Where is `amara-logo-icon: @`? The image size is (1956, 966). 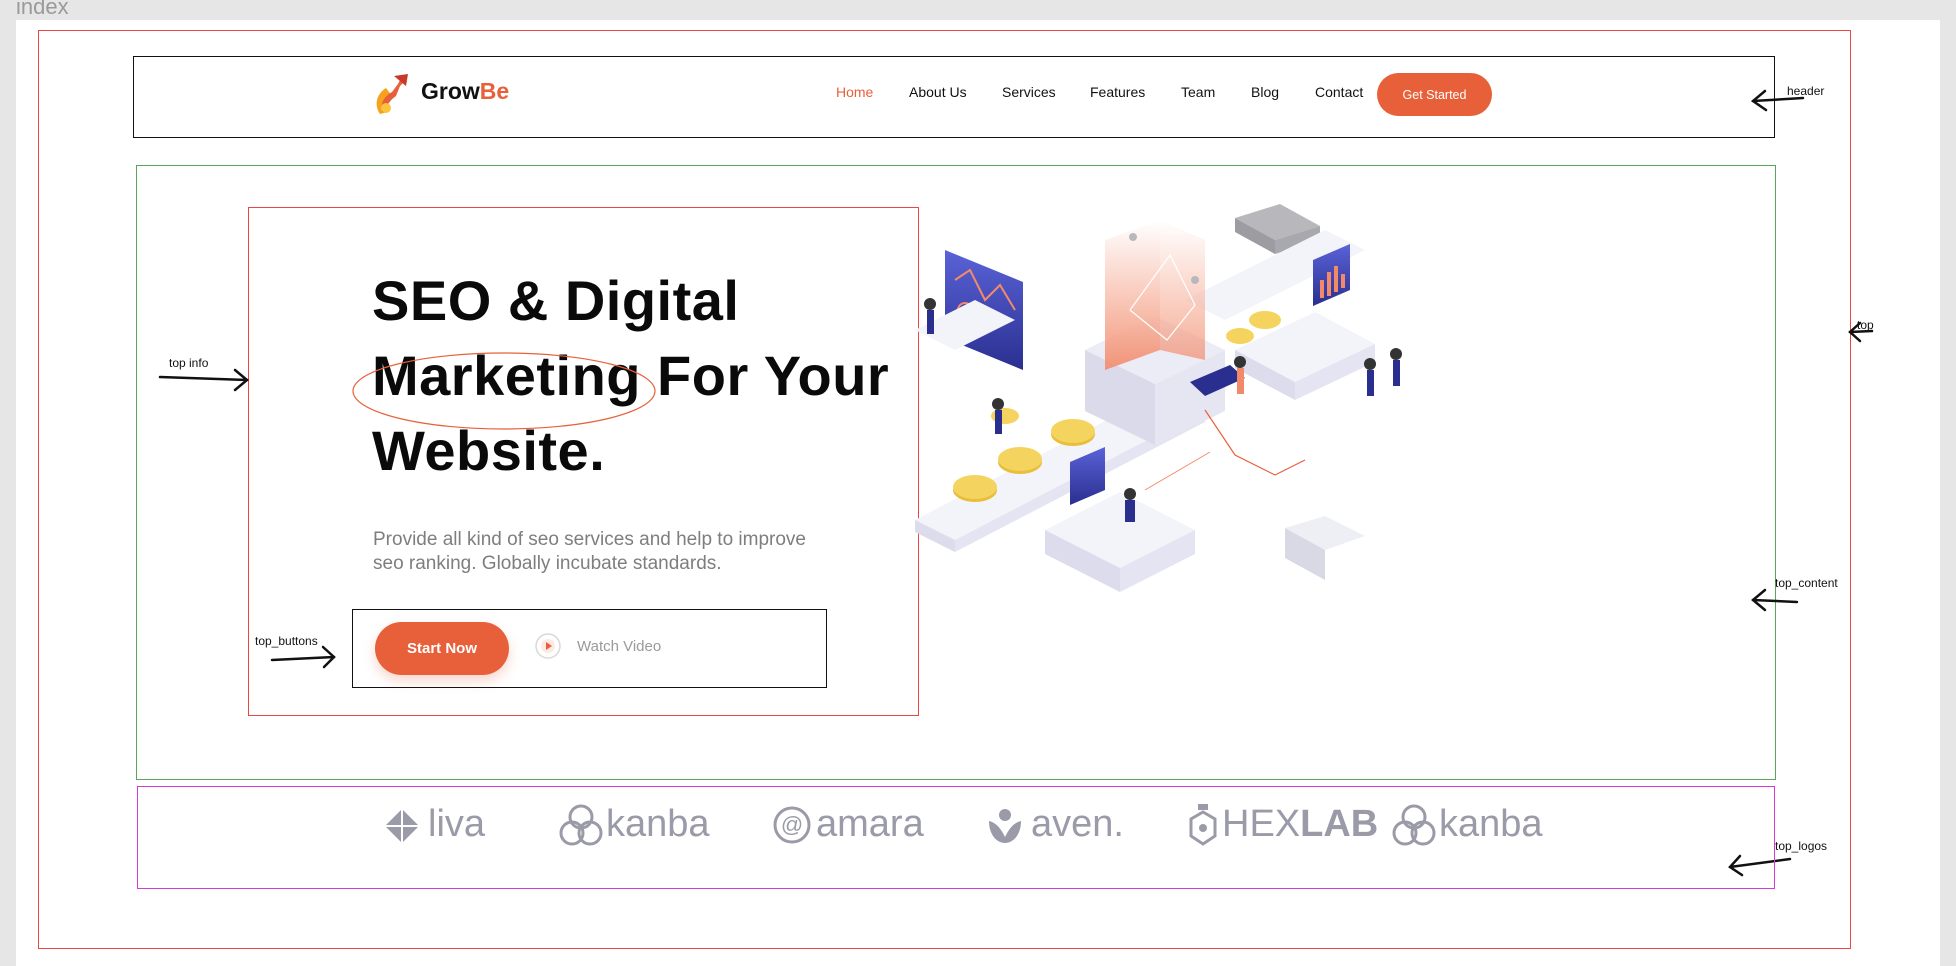
amara-logo-icon: @ is located at coordinates (792, 825).